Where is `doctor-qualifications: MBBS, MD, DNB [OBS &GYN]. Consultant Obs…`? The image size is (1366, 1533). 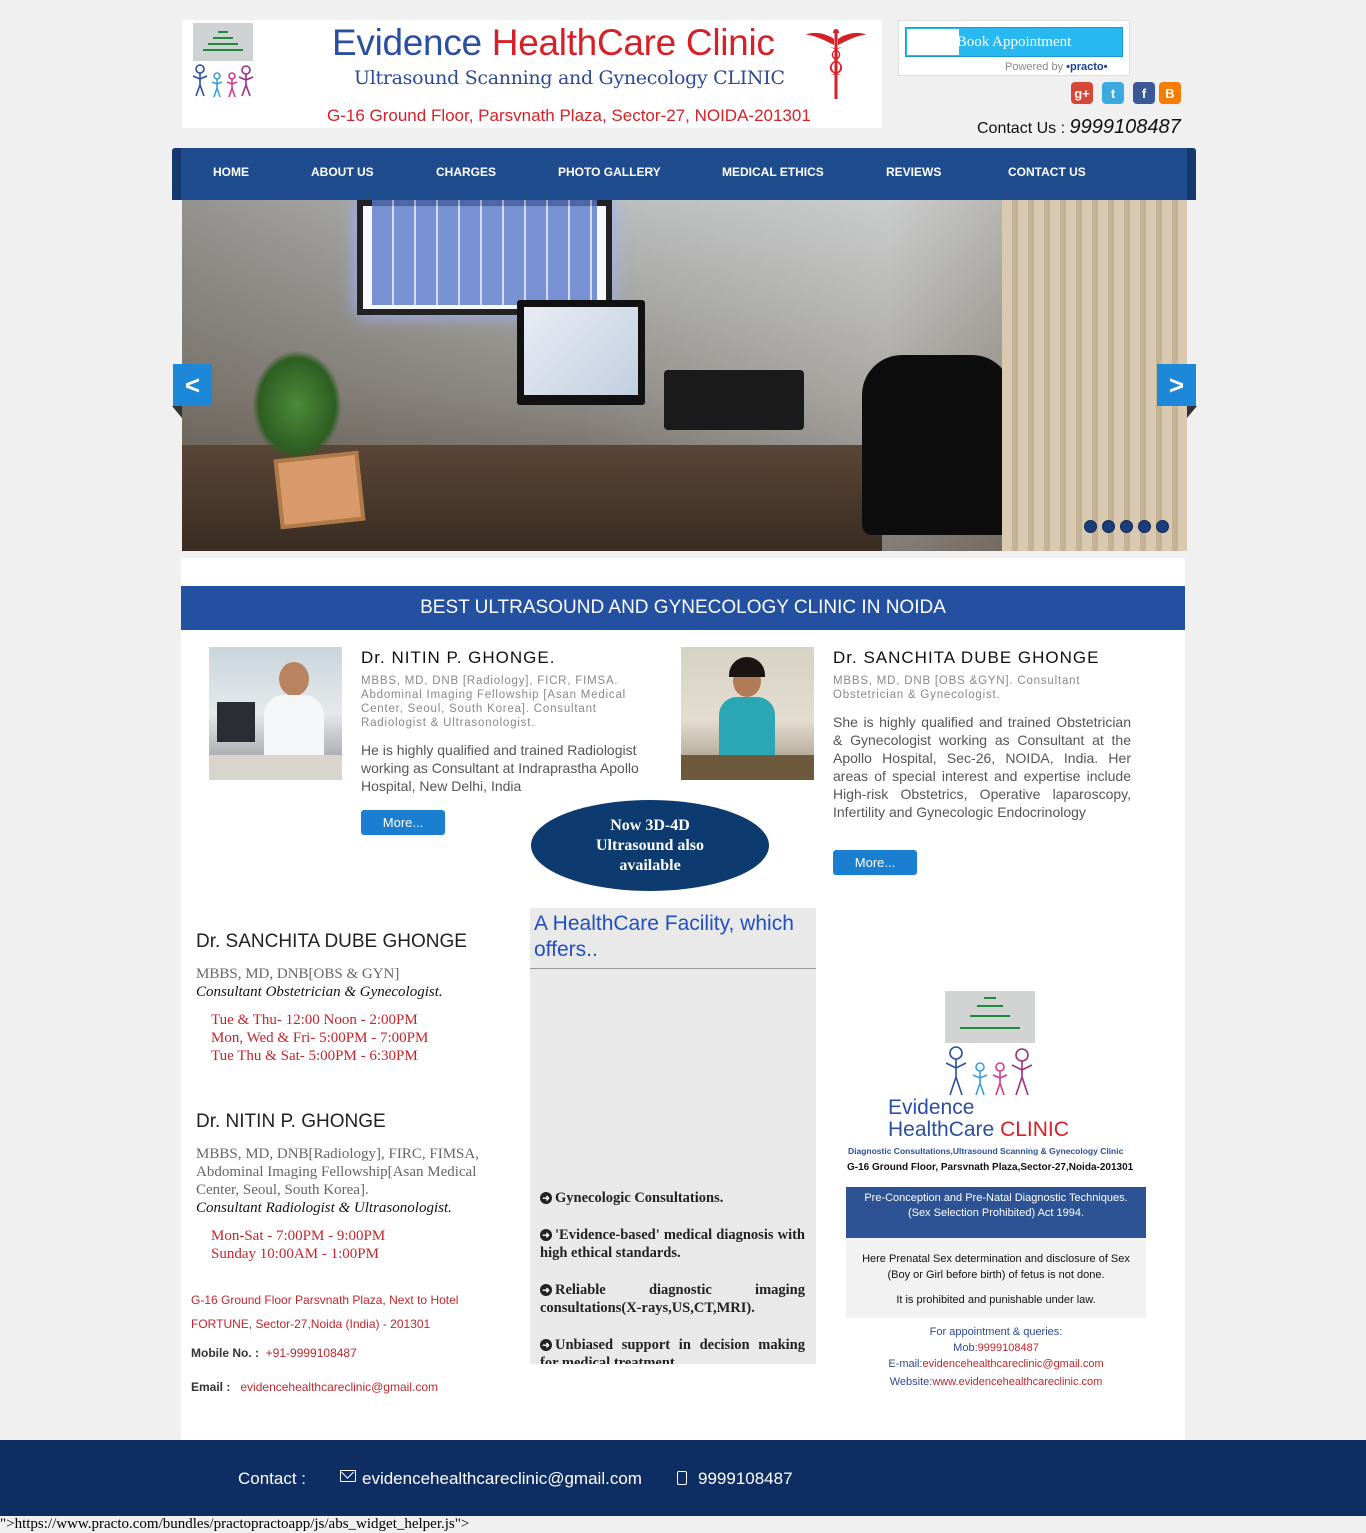
doctor-qualifications: MBBS, MD, DNB [OBS &GYN]. Consultant Obs… is located at coordinates (957, 688).